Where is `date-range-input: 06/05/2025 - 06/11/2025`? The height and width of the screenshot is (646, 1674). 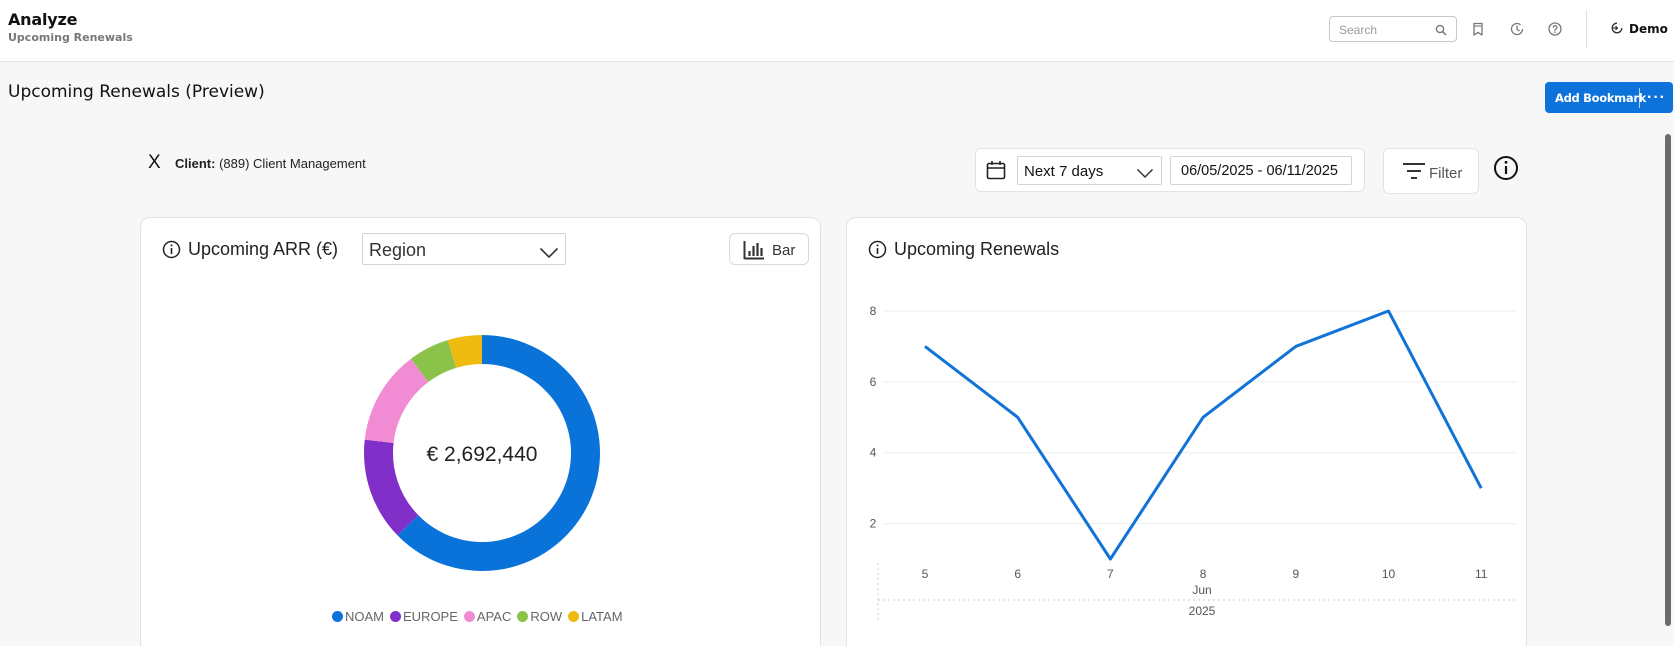
date-range-input: 06/05/2025 - 06/11/2025 is located at coordinates (1261, 170).